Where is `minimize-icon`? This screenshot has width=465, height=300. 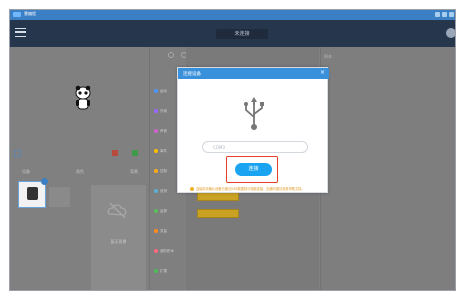 minimize-icon is located at coordinates (437, 14).